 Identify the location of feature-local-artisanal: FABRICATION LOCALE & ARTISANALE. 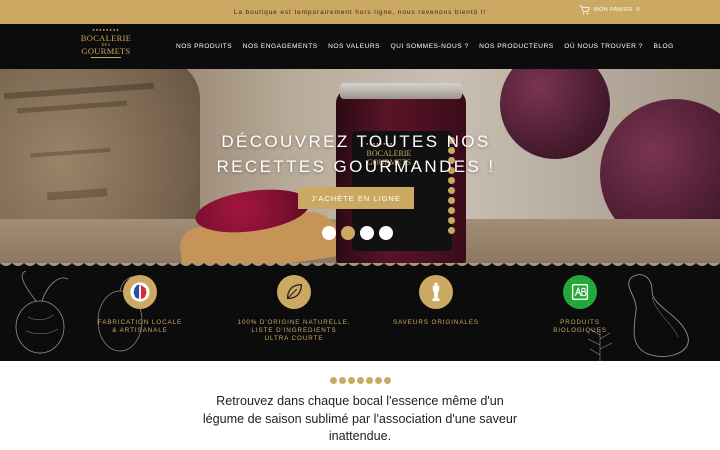
(140, 305).